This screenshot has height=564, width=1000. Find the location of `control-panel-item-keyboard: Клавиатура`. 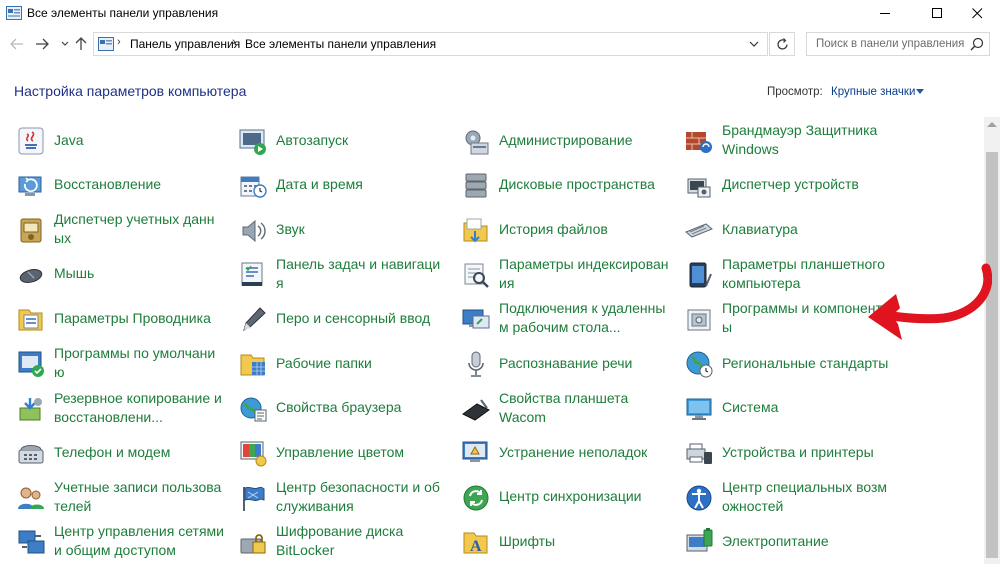

control-panel-item-keyboard: Клавиатура is located at coordinates (791, 229).